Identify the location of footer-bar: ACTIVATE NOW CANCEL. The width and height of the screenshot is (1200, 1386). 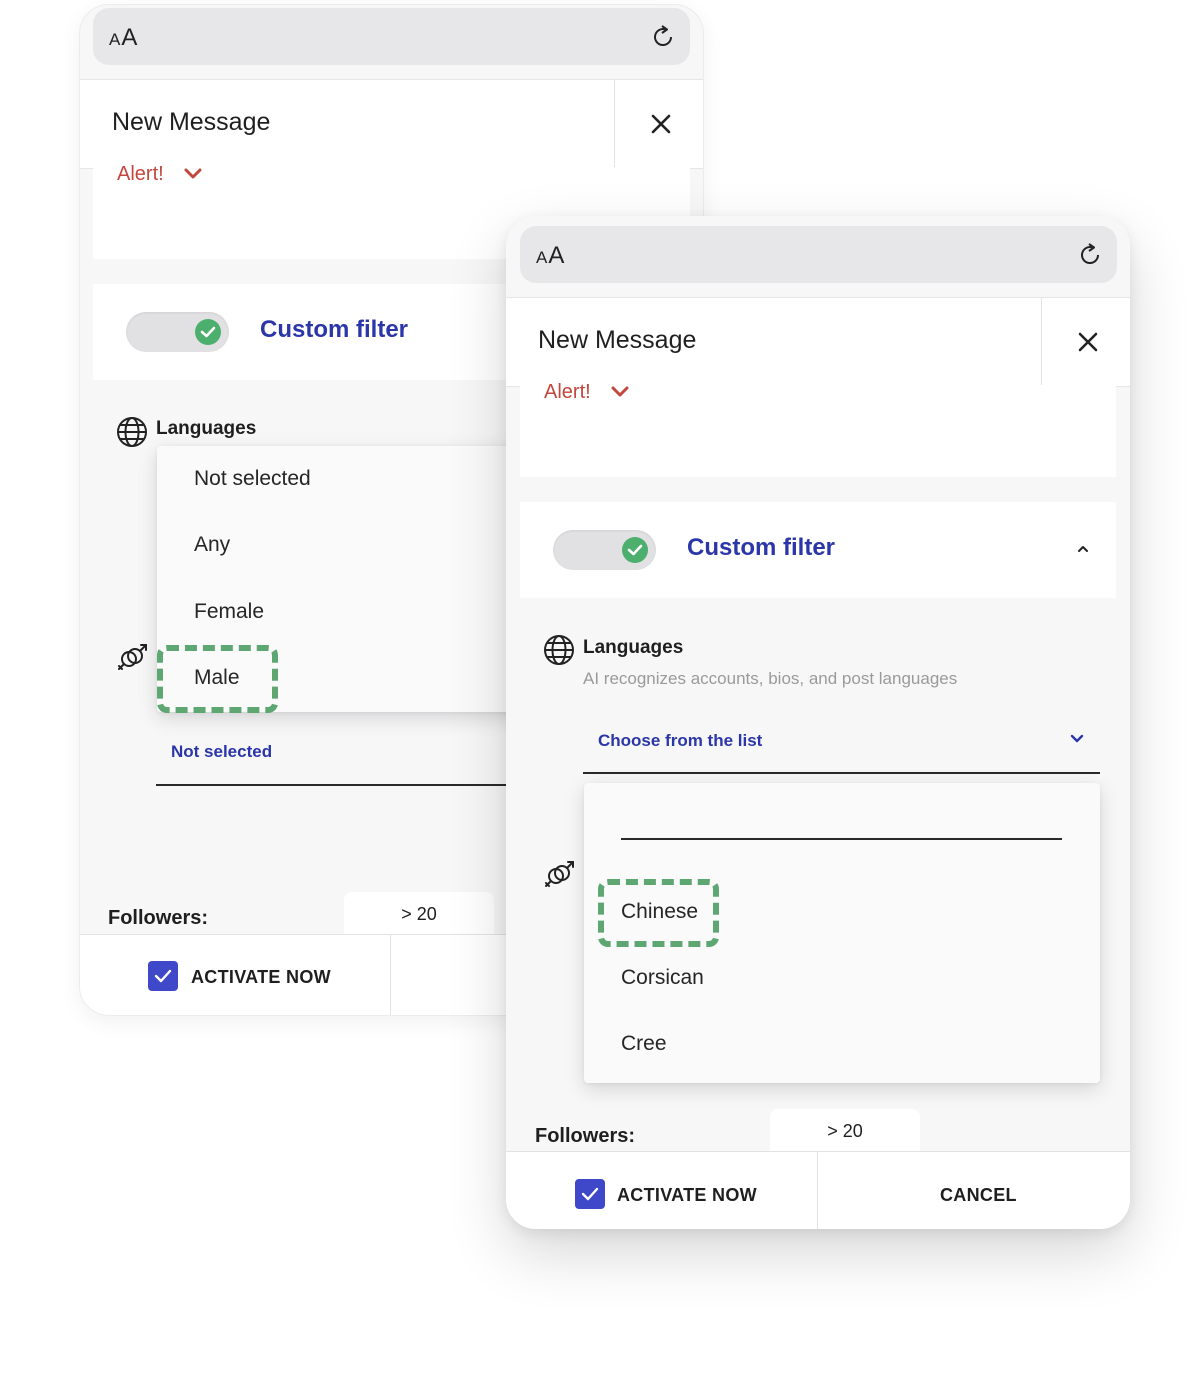
(818, 1190).